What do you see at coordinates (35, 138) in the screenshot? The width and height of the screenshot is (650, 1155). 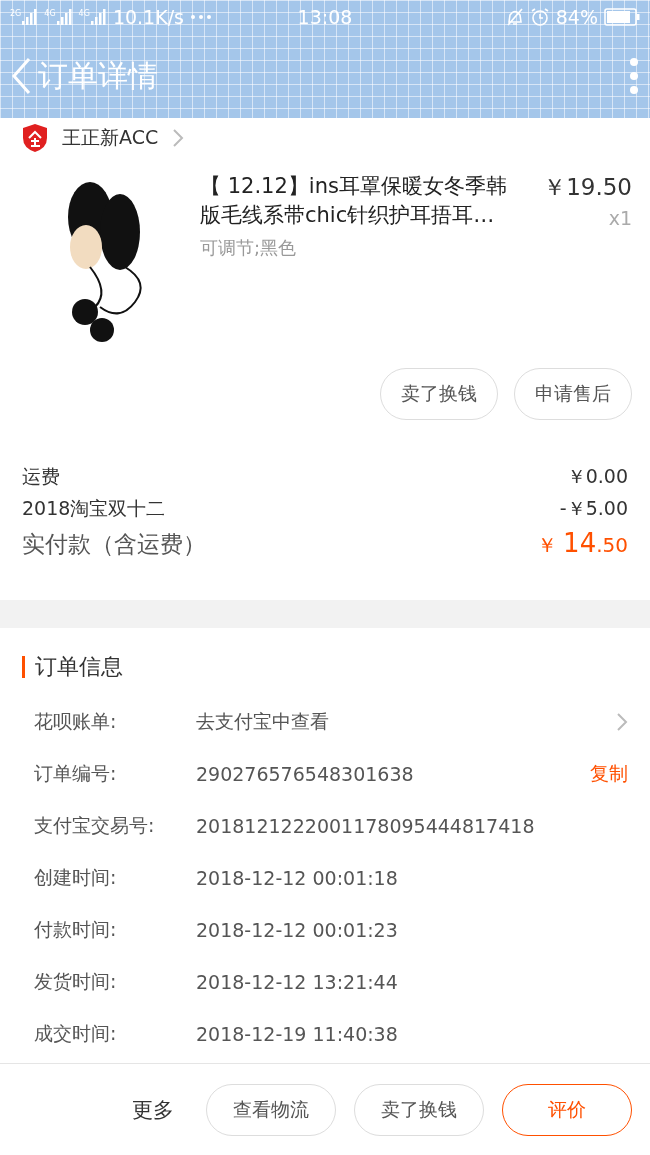 I see `shield-icon` at bounding box center [35, 138].